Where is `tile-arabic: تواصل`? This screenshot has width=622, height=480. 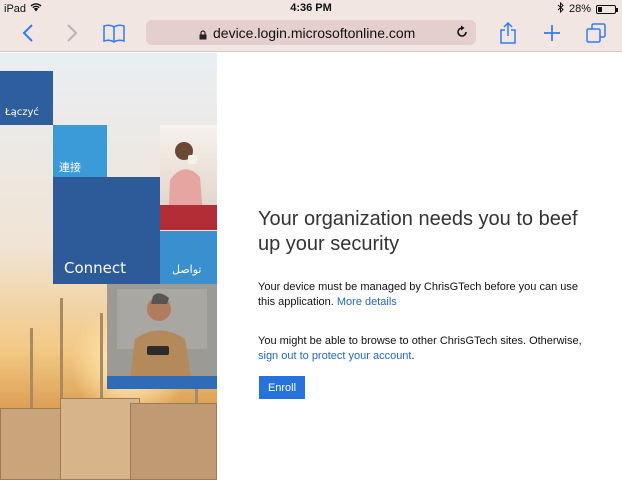
tile-arabic: تواصل is located at coordinates (188, 257).